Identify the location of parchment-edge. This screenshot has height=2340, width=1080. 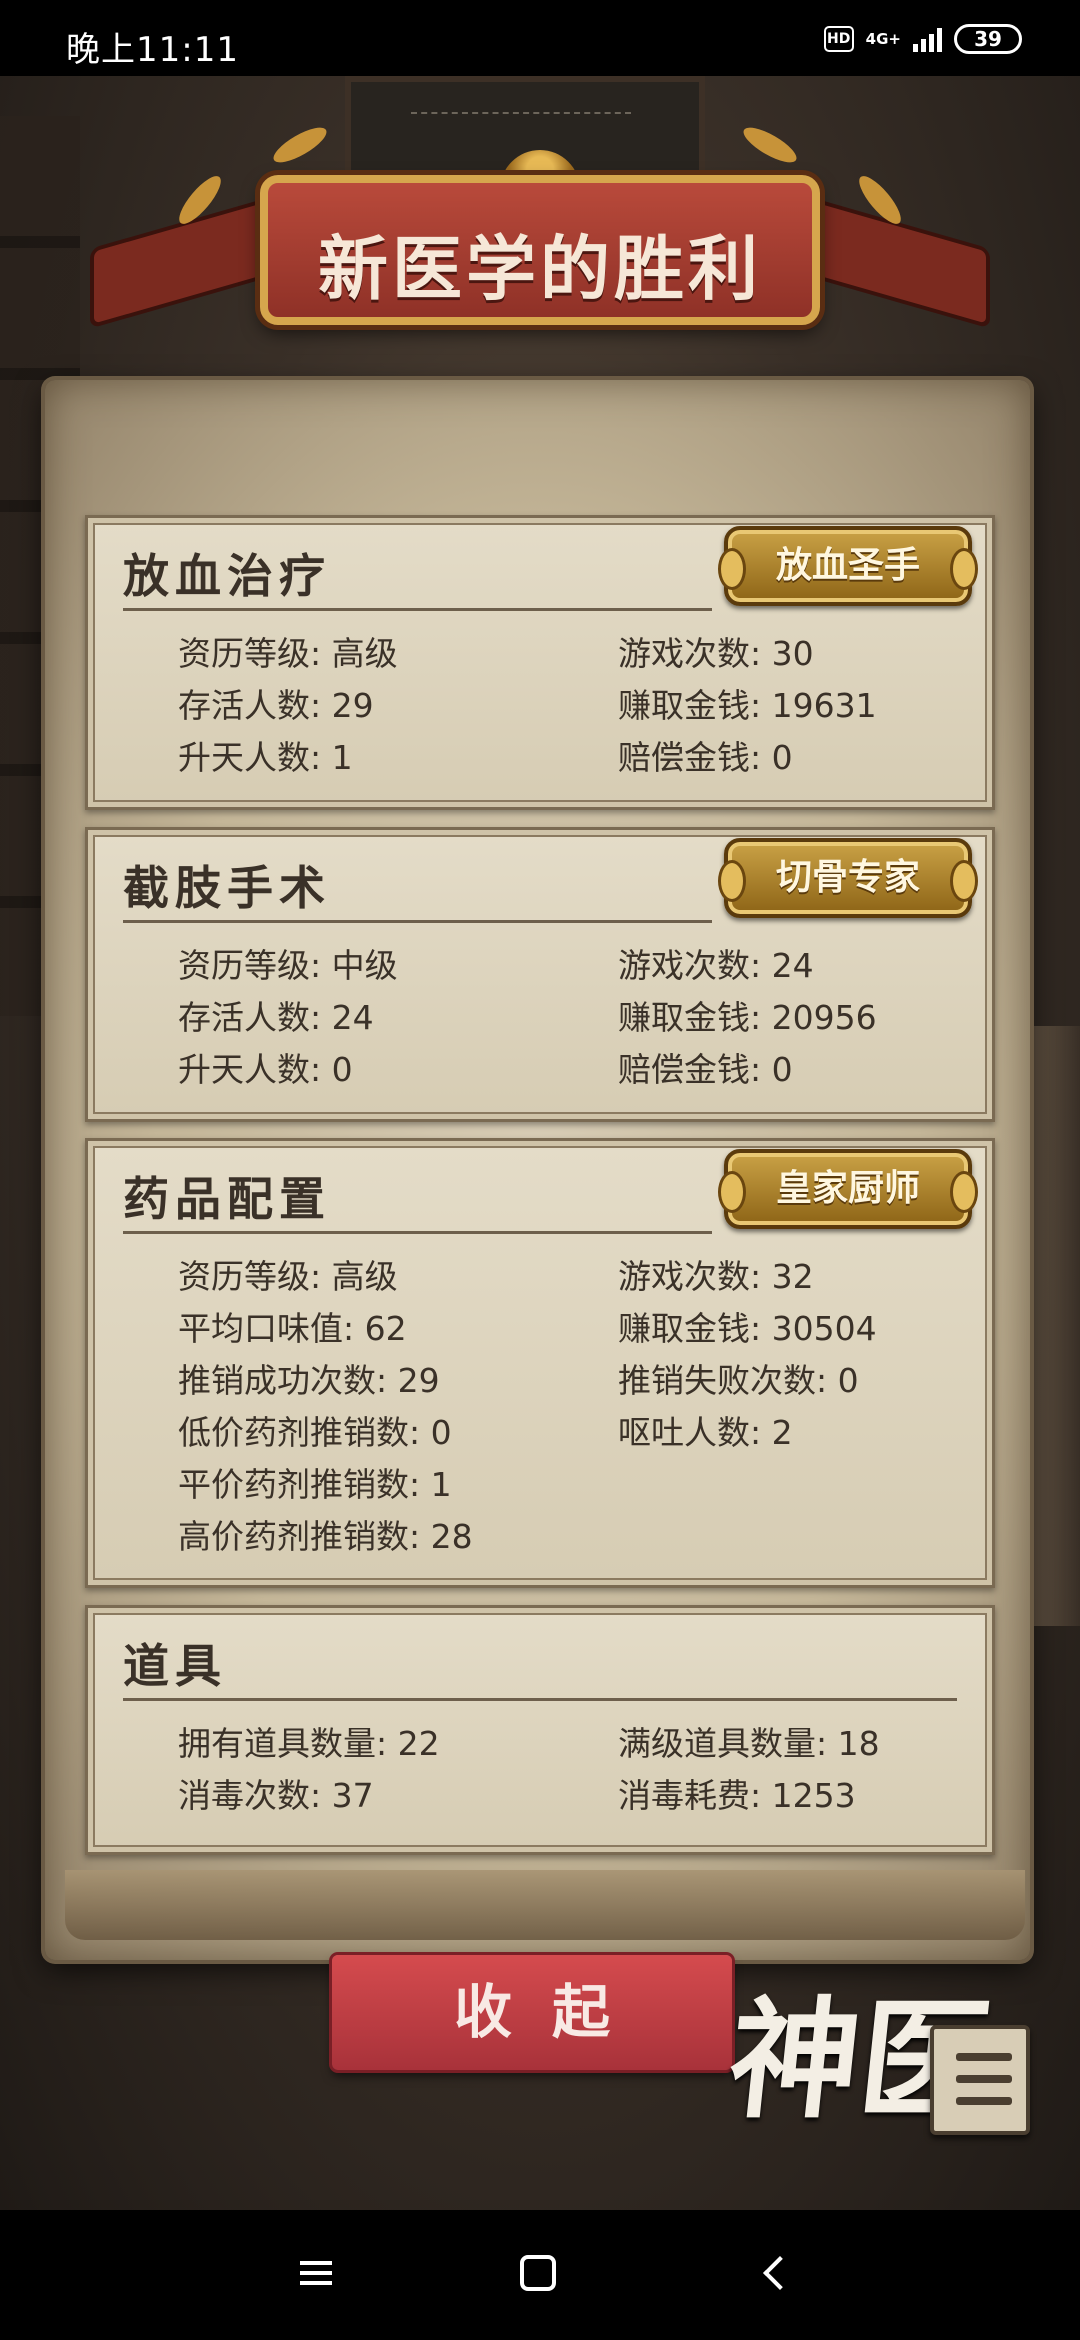
(545, 1905).